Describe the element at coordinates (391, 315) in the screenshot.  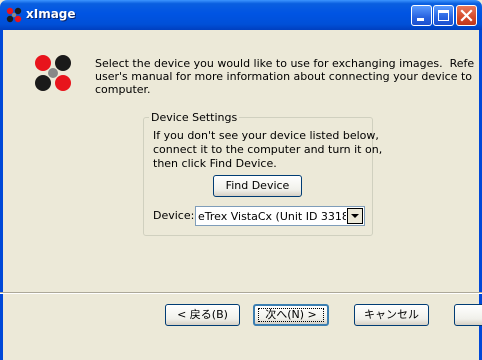
I see `cancel-button: キャンセル` at that location.